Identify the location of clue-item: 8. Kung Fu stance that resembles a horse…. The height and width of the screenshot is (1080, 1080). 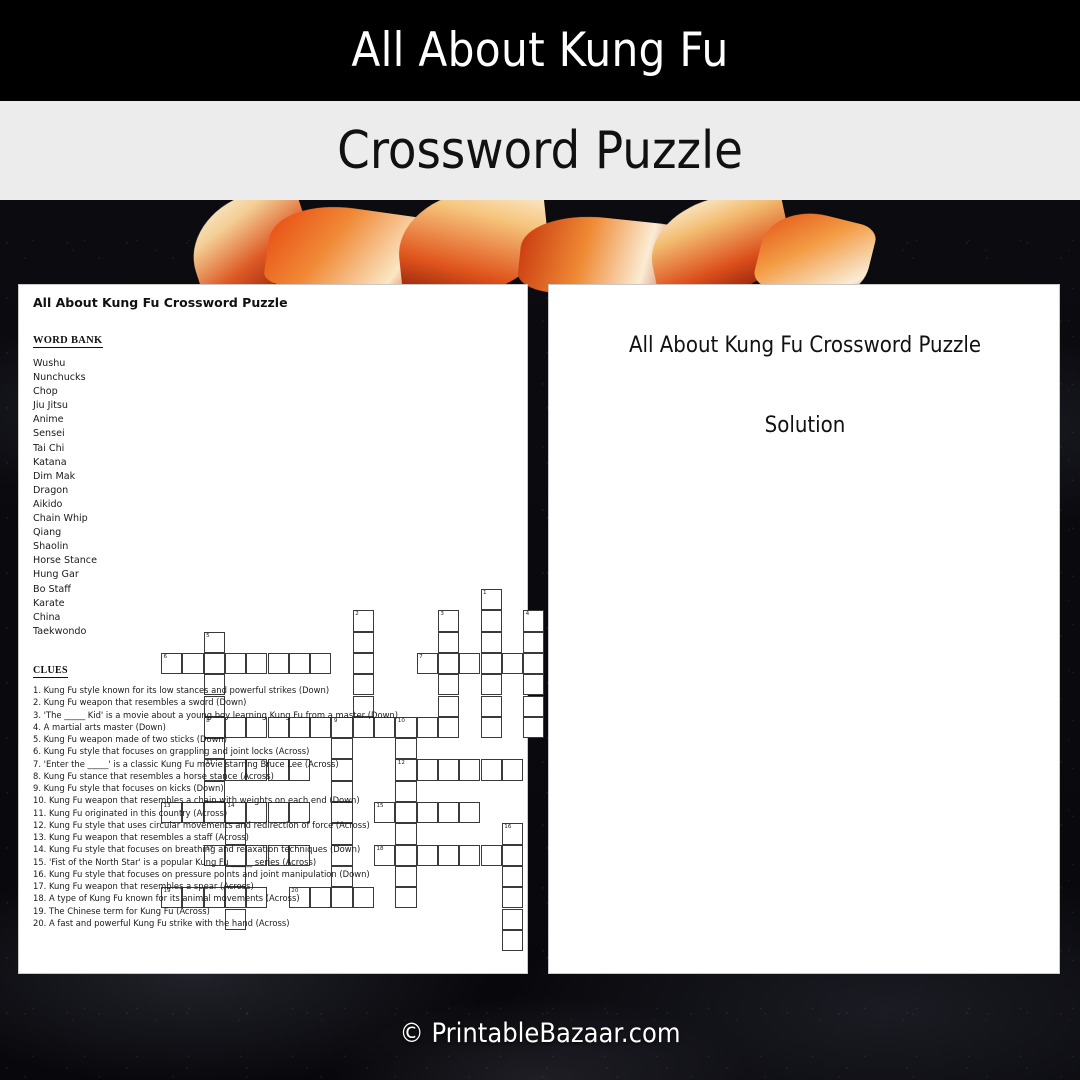
(153, 775).